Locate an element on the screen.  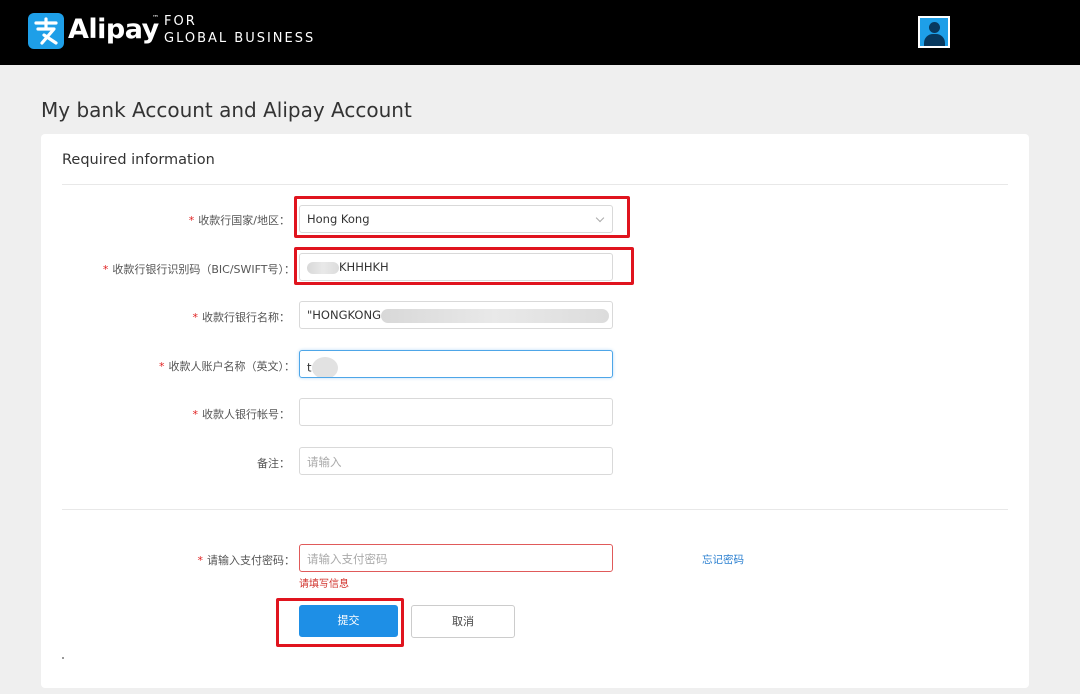
section-title: Required information is located at coordinates (138, 160).